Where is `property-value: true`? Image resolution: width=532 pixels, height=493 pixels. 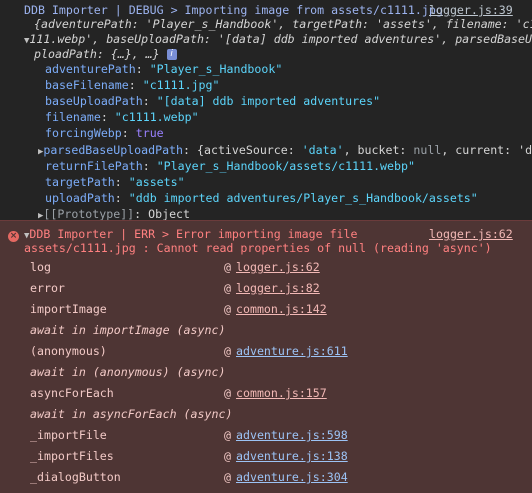
property-value: true is located at coordinates (149, 133).